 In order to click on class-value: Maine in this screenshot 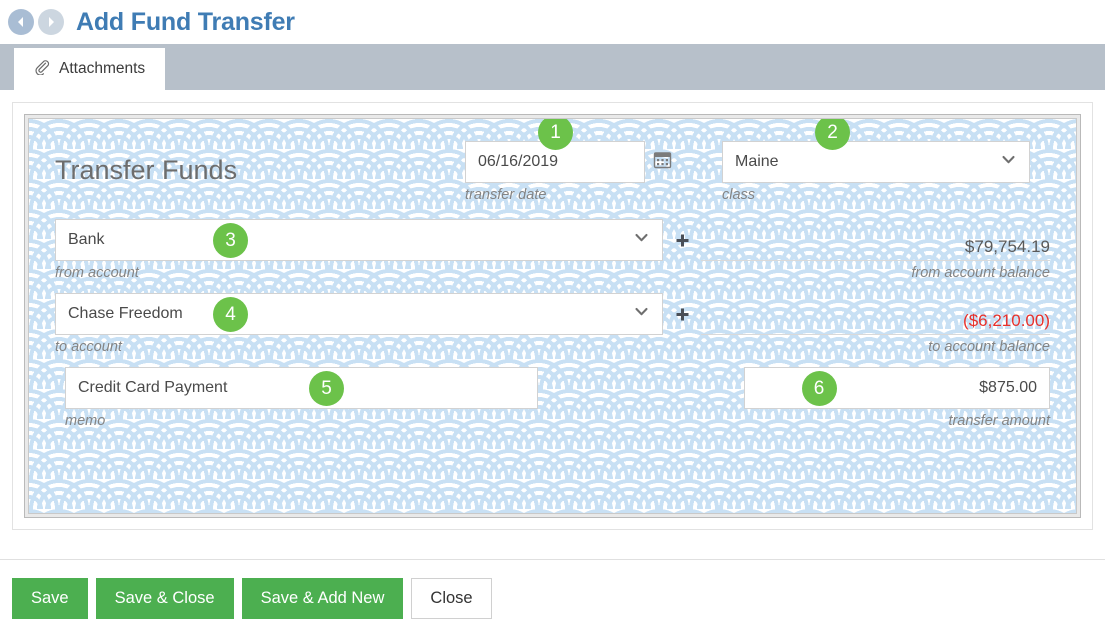, I will do `click(757, 161)`.